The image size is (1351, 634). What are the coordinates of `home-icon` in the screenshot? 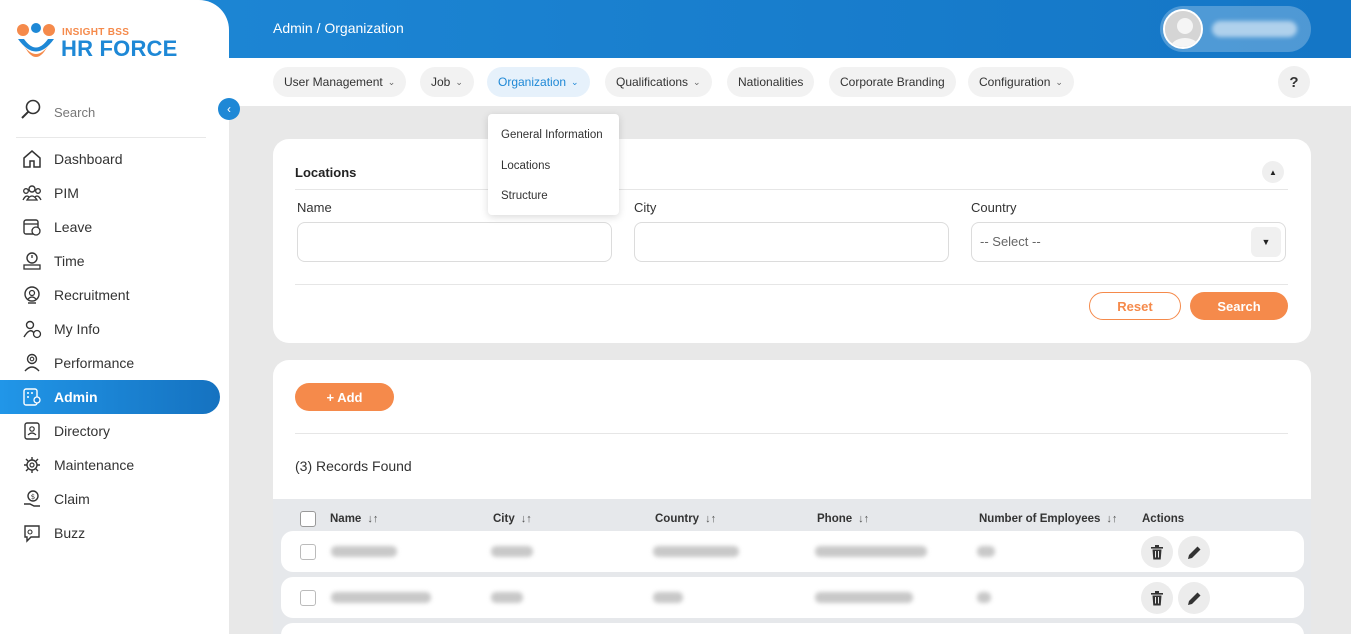 It's located at (32, 159).